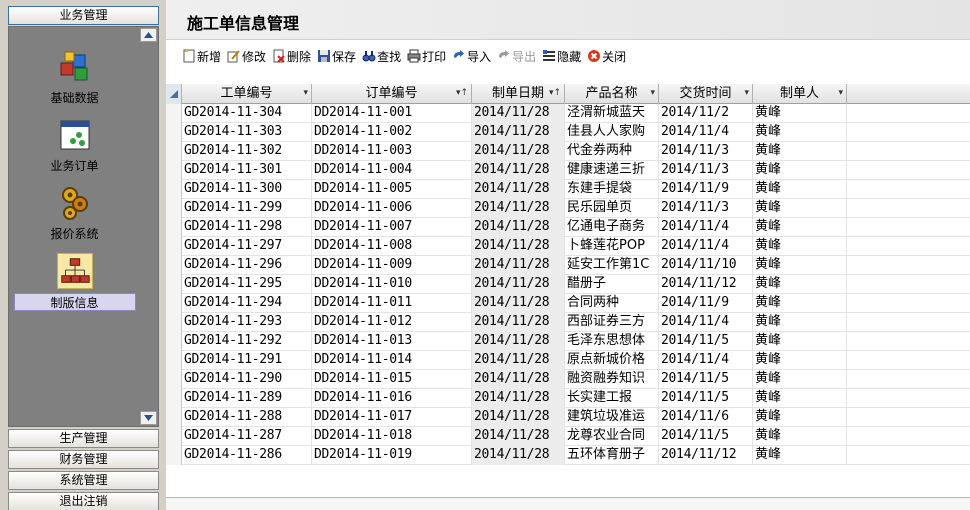 This screenshot has height=510, width=970. I want to click on select-all-cell, so click(174, 94).